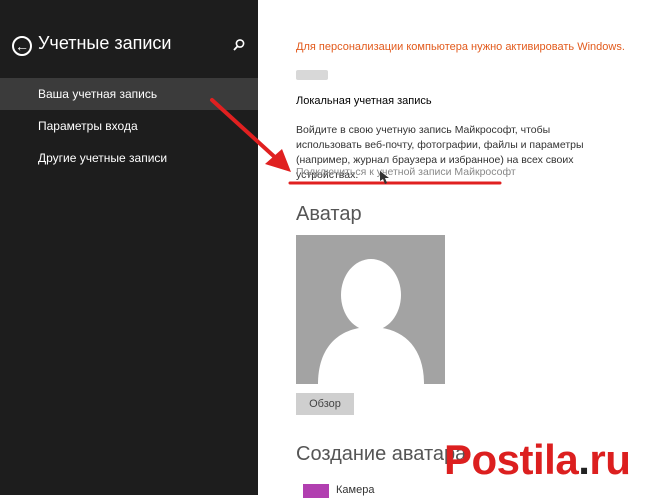 This screenshot has width=660, height=498. What do you see at coordinates (371, 321) in the screenshot?
I see `default-user-icon` at bounding box center [371, 321].